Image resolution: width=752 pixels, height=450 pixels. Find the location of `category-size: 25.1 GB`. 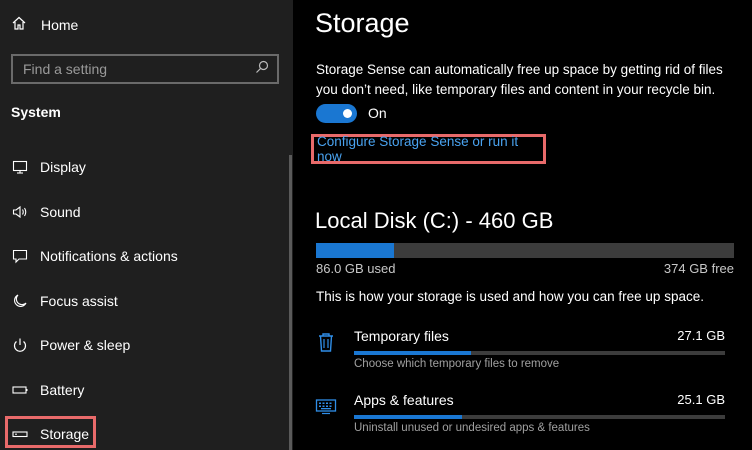

category-size: 25.1 GB is located at coordinates (701, 399).